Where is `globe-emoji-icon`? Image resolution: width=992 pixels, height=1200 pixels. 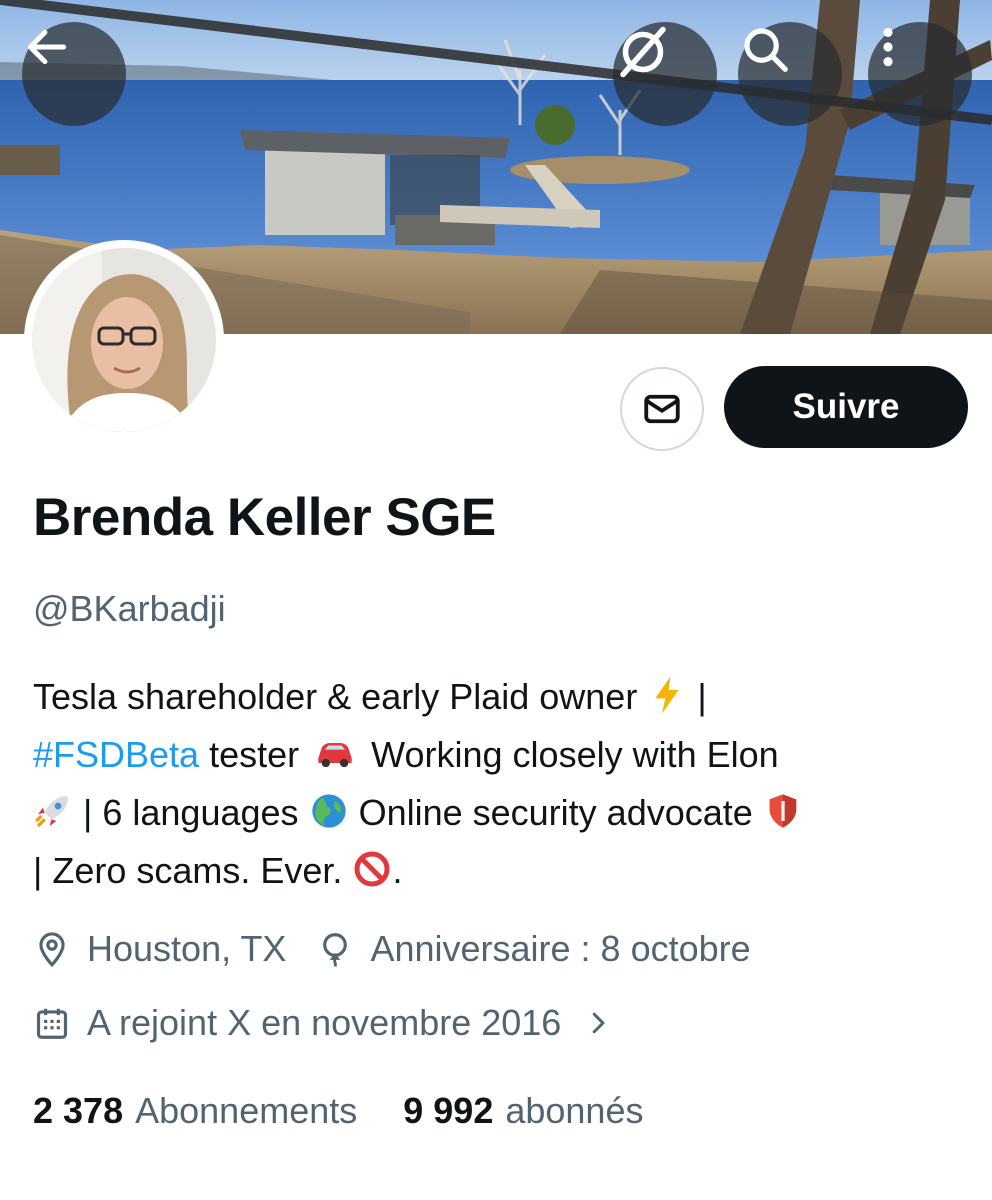 globe-emoji-icon is located at coordinates (328, 811).